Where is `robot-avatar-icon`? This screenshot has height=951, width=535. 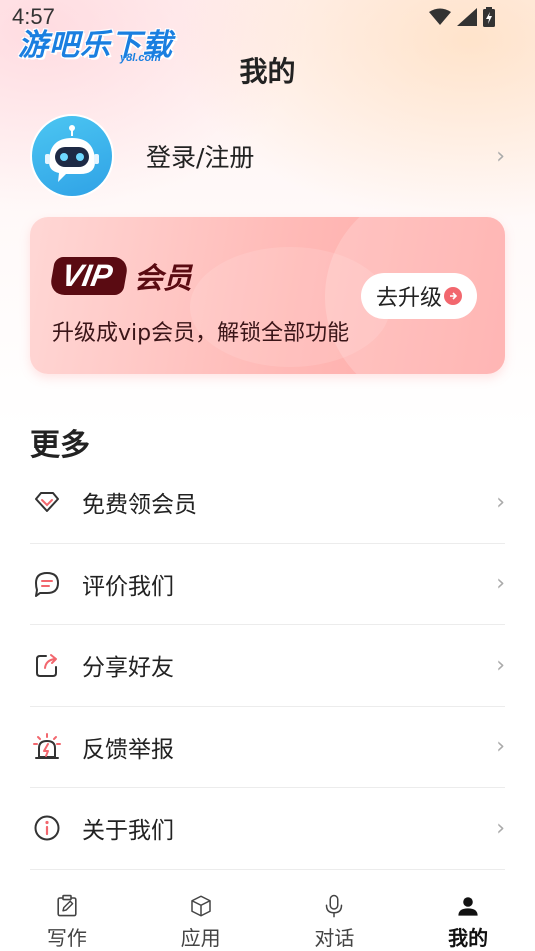 robot-avatar-icon is located at coordinates (72, 153).